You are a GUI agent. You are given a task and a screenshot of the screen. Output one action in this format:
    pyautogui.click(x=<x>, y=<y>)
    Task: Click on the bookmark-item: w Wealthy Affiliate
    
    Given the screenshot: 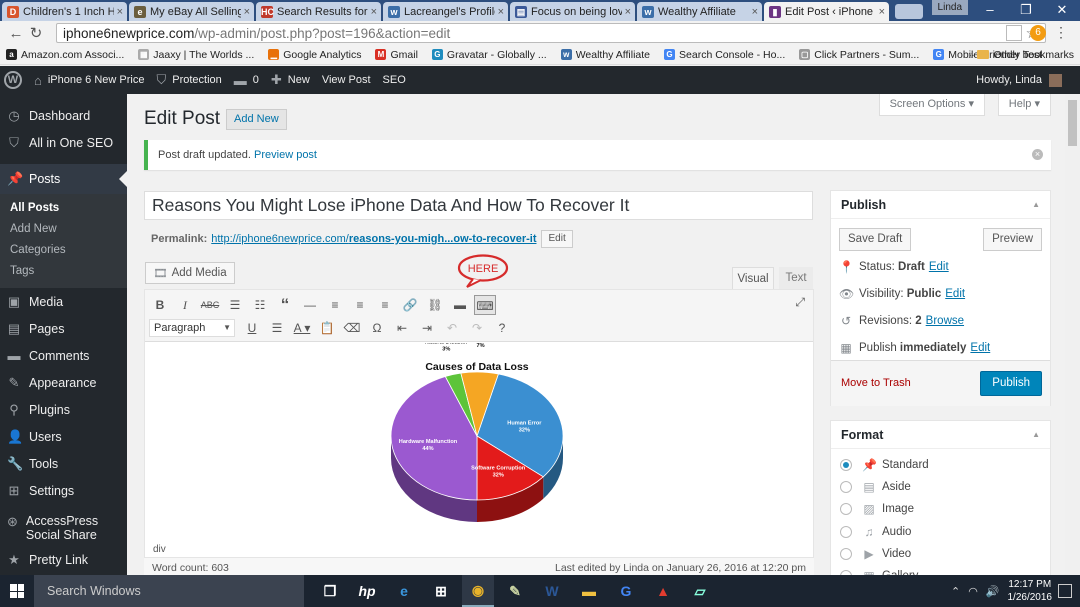 What is the action you would take?
    pyautogui.click(x=605, y=55)
    